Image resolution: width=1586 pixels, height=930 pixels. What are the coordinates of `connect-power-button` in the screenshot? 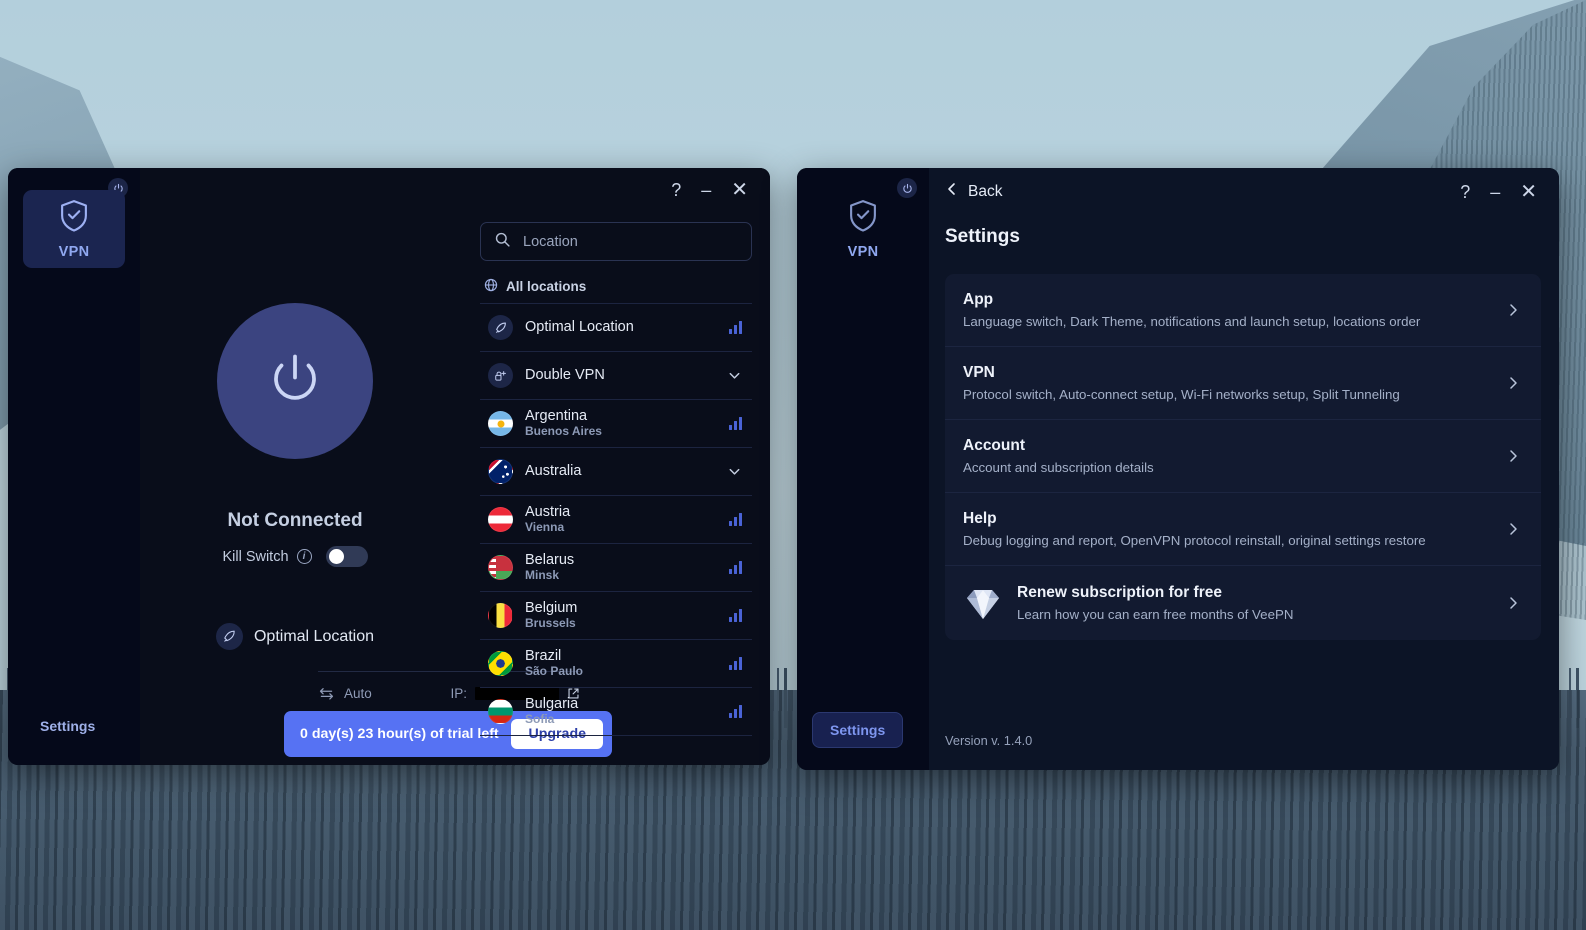 It's located at (295, 381).